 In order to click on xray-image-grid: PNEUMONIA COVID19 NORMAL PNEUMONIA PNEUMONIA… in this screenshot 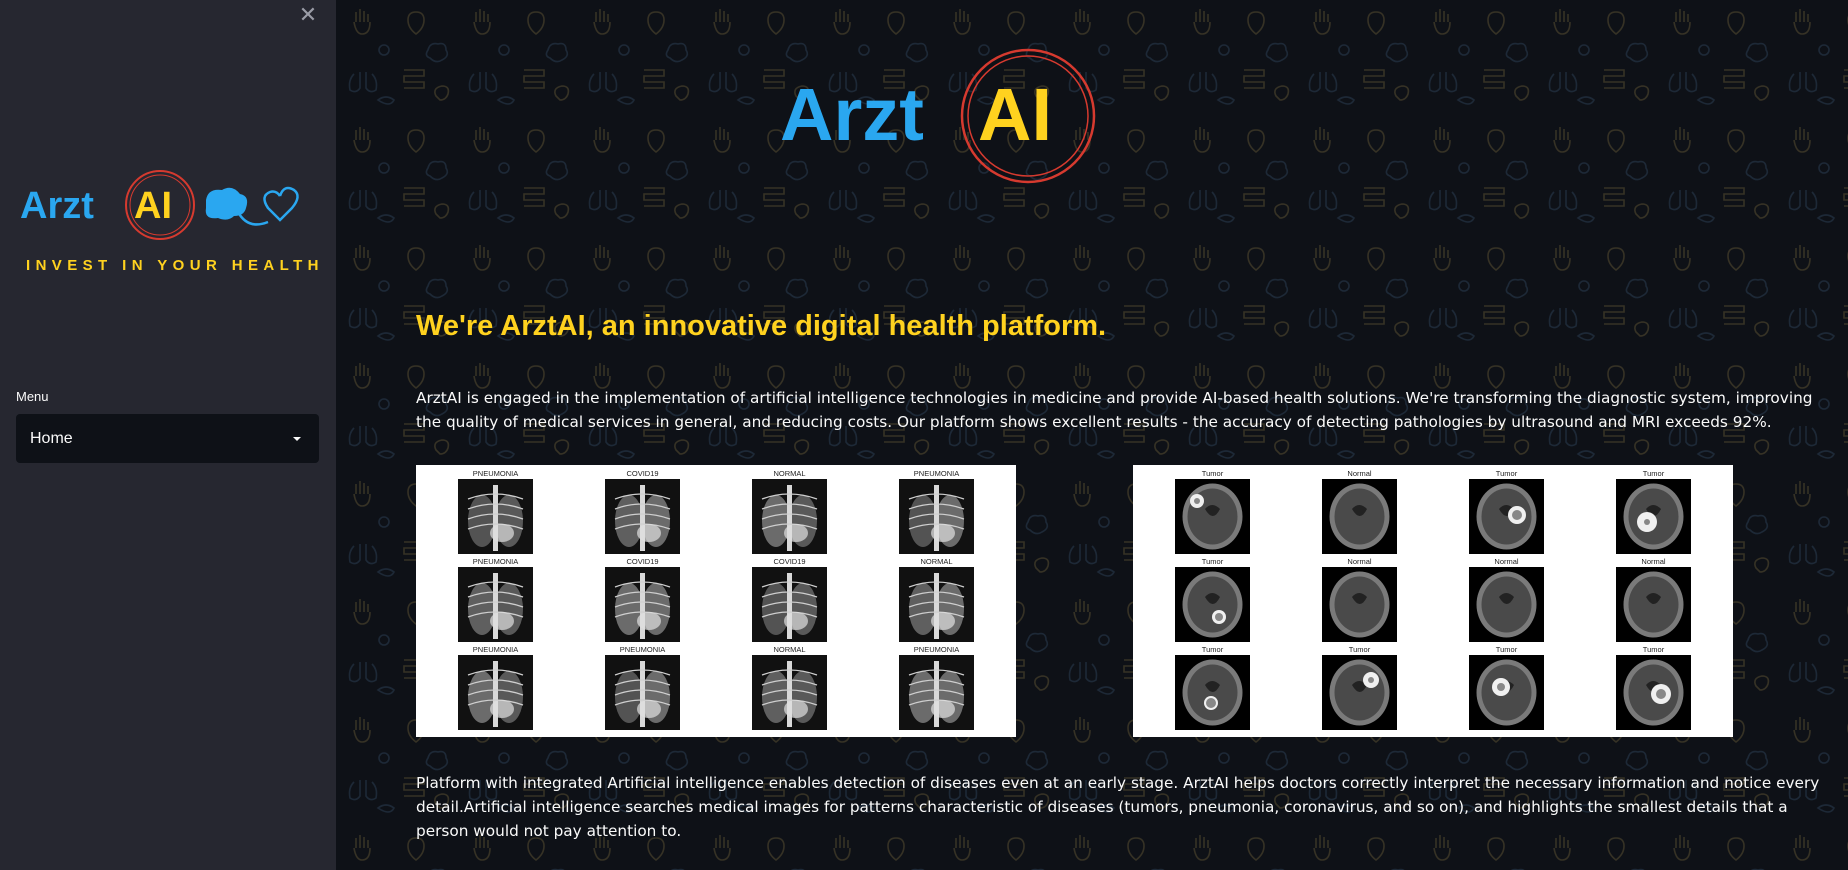, I will do `click(716, 601)`.